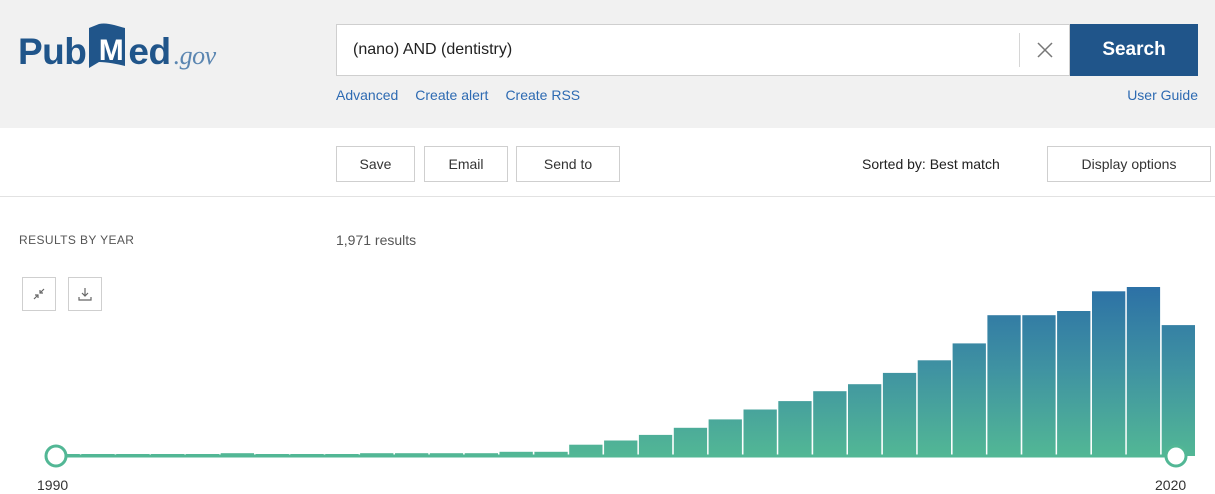  I want to click on display-options-button: Display options, so click(1129, 164).